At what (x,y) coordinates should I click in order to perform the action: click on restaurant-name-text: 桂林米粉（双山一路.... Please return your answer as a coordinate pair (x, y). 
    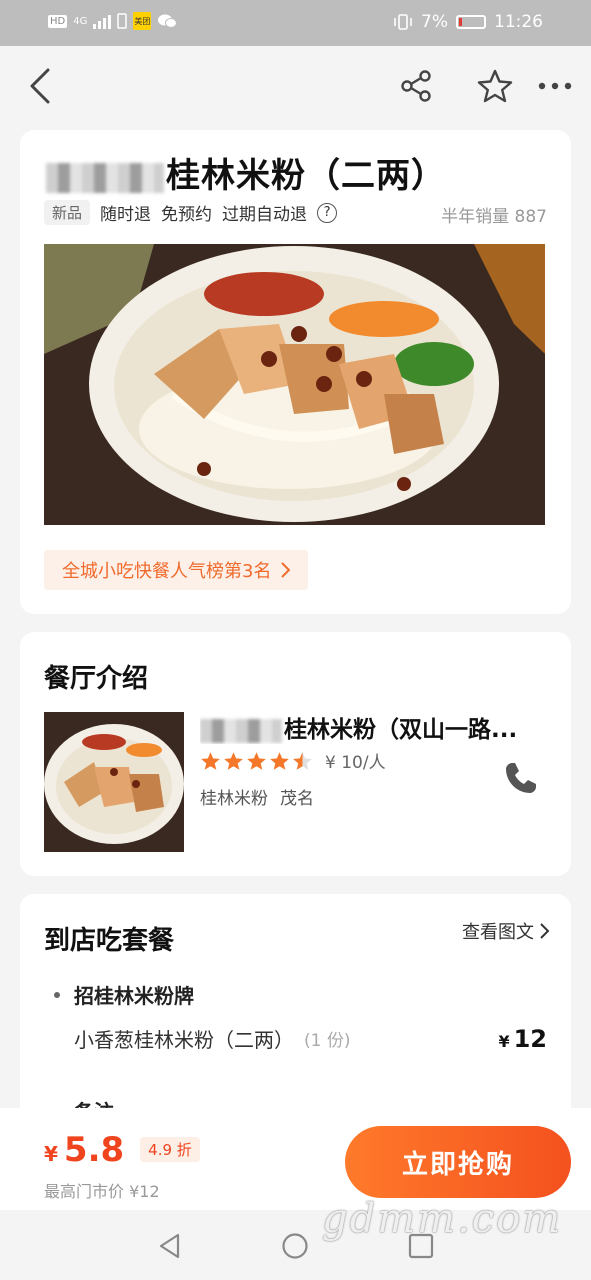
    Looking at the image, I should click on (401, 730).